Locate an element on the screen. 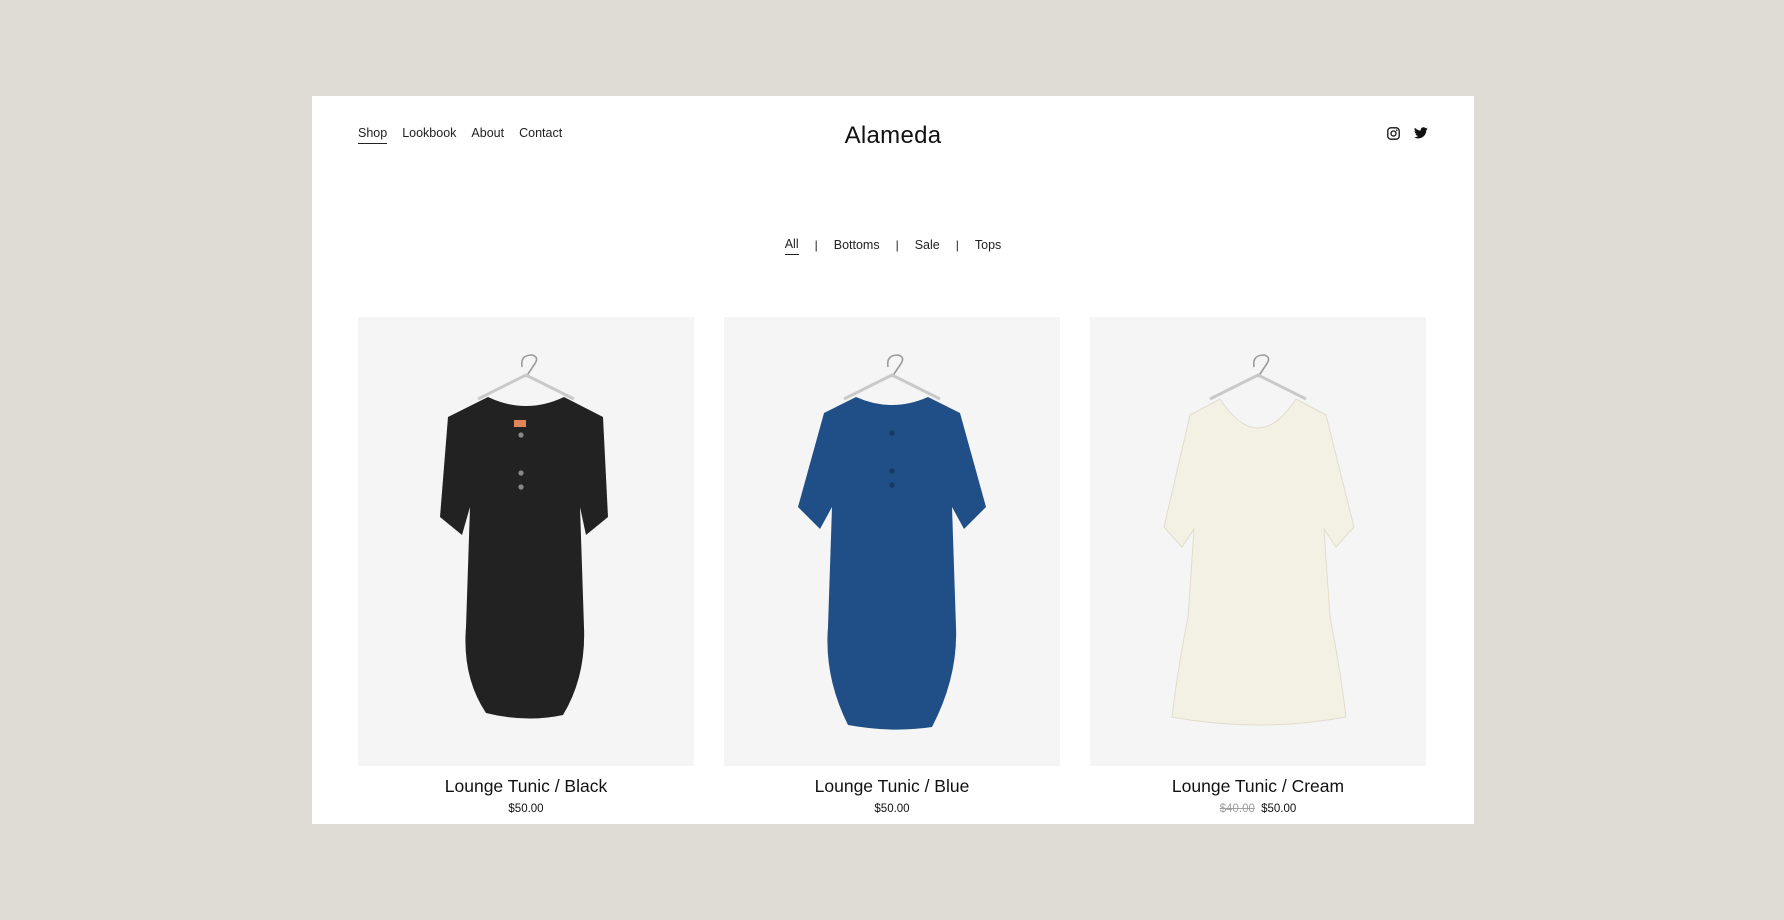 Image resolution: width=1784 pixels, height=920 pixels. sale-price: $50.00 is located at coordinates (1279, 809).